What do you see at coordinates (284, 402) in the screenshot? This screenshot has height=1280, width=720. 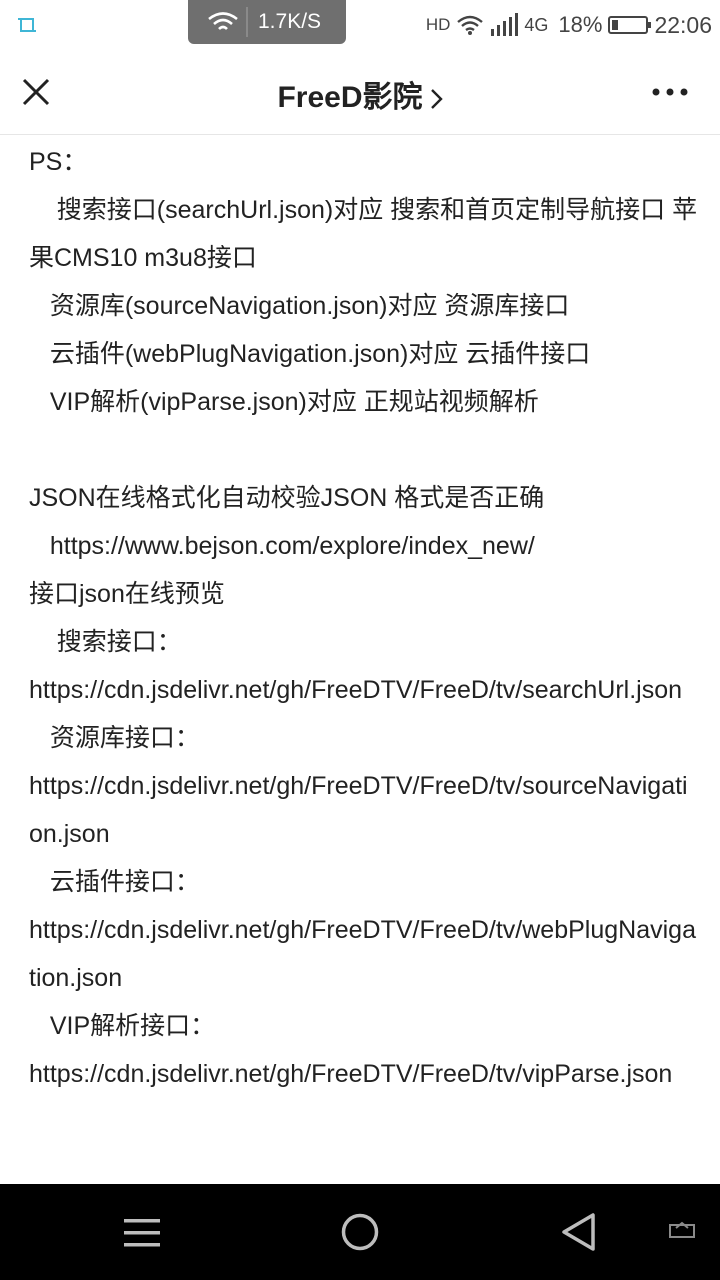 I see `content-line: VIP解析(vipParse.json)对应 正规站视频解析` at bounding box center [284, 402].